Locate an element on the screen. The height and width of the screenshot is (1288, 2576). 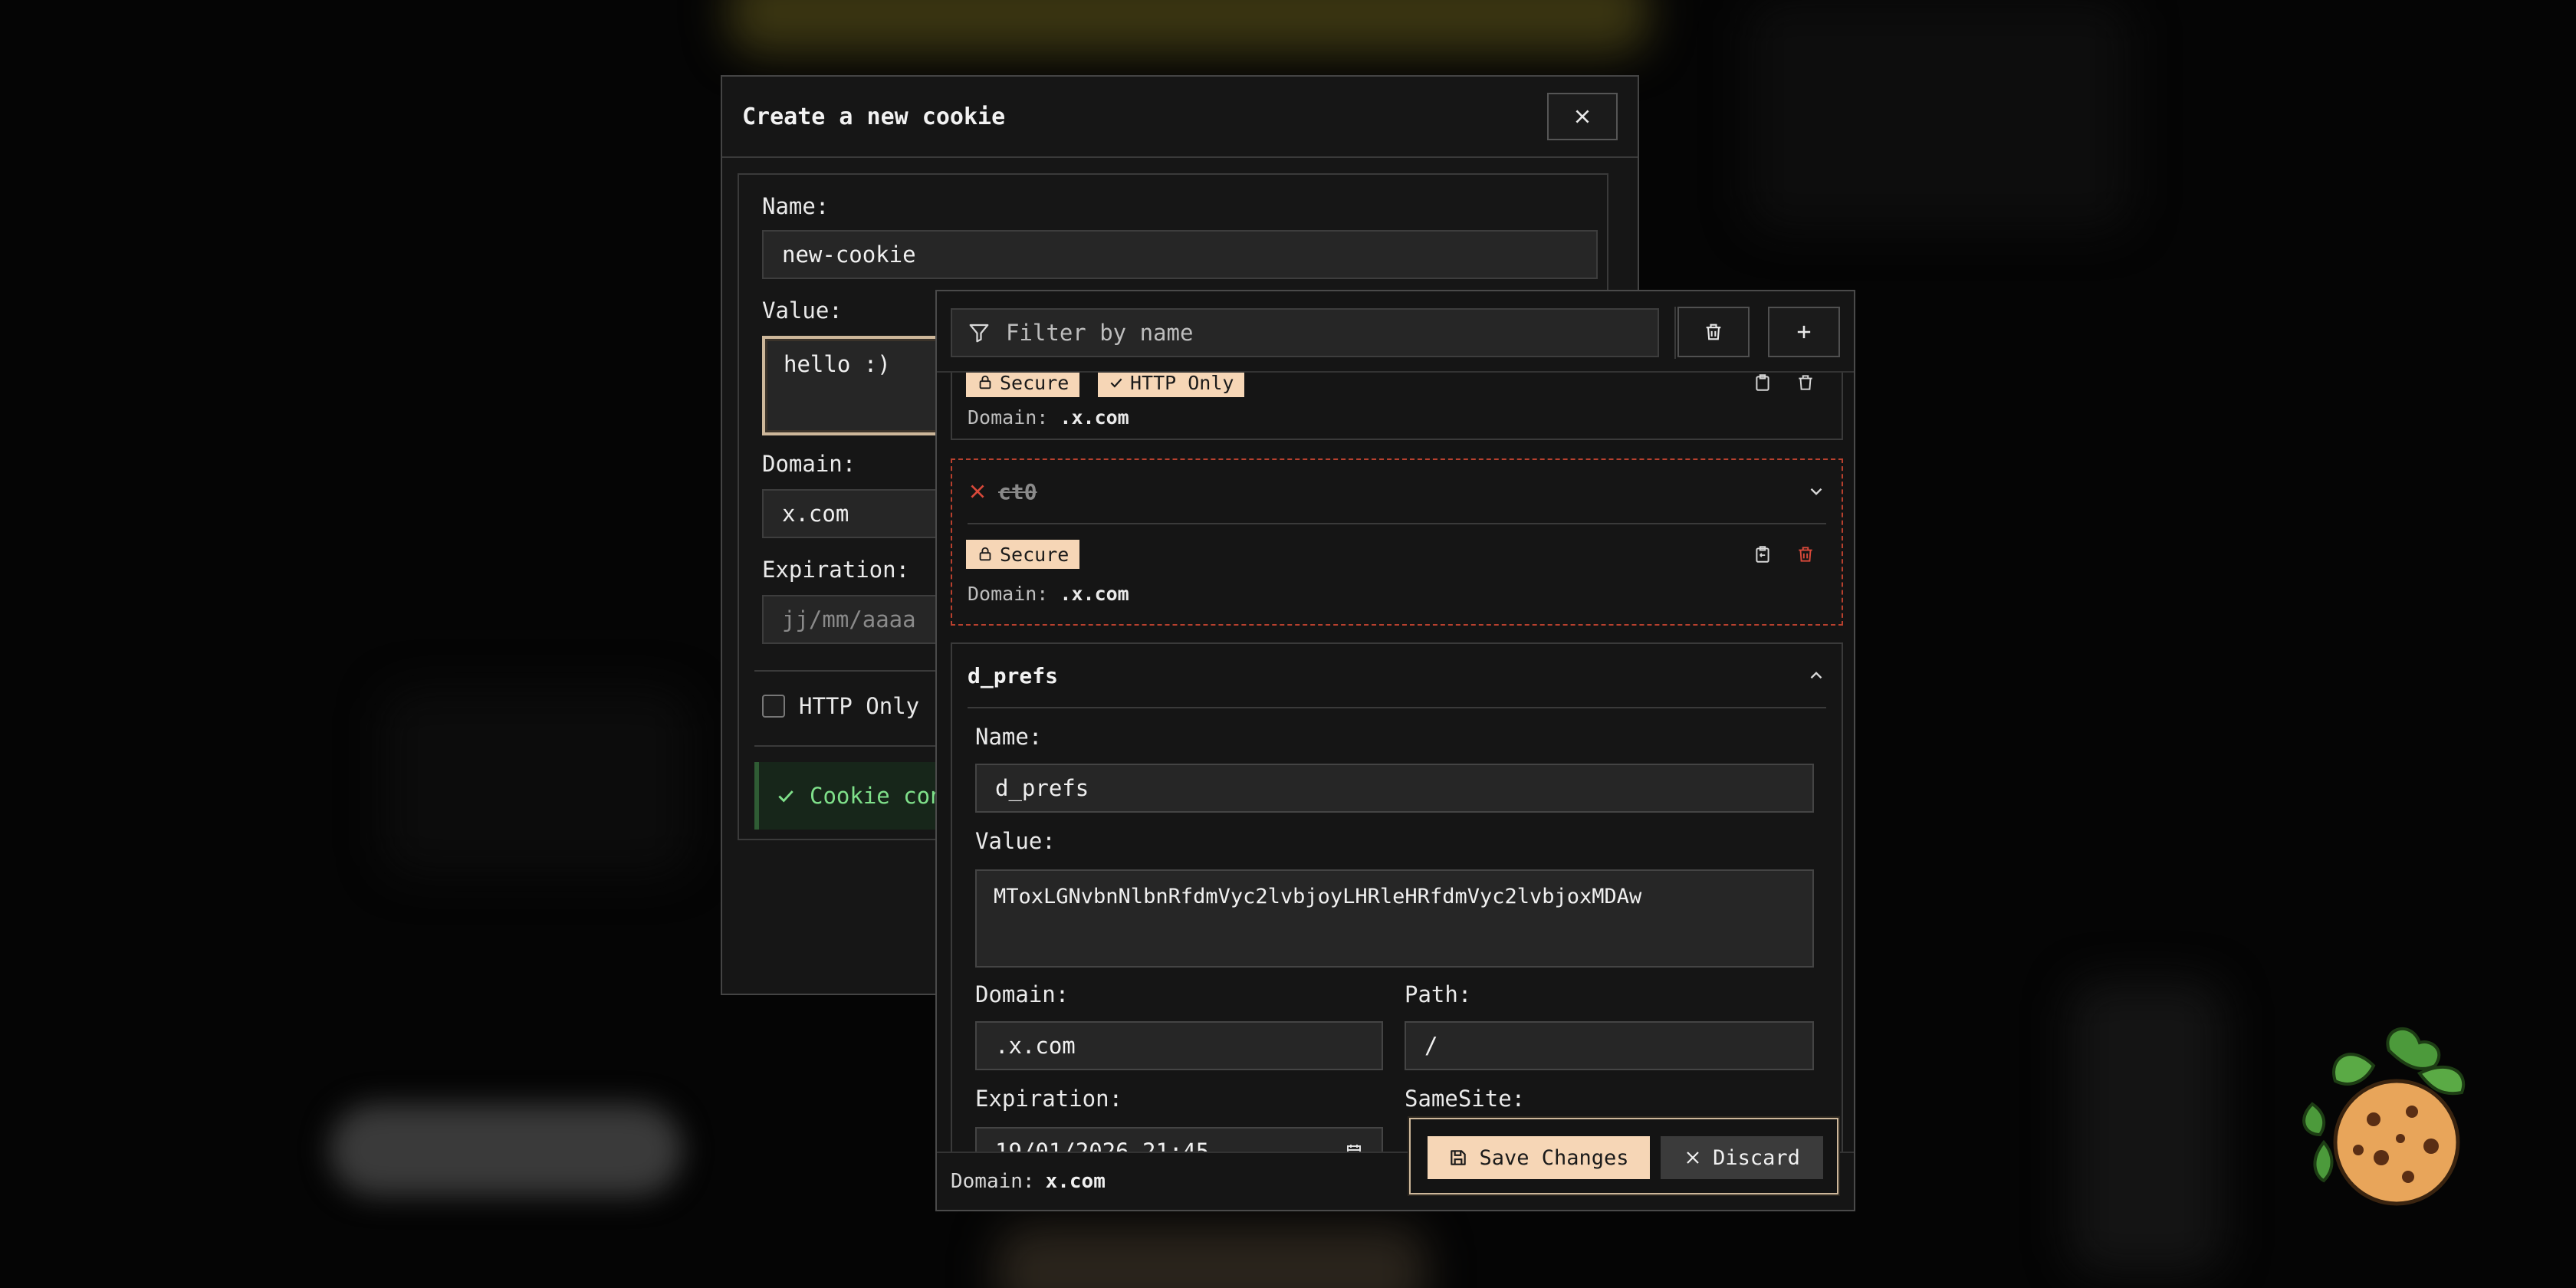
discard-label: Discard is located at coordinates (1756, 1158).